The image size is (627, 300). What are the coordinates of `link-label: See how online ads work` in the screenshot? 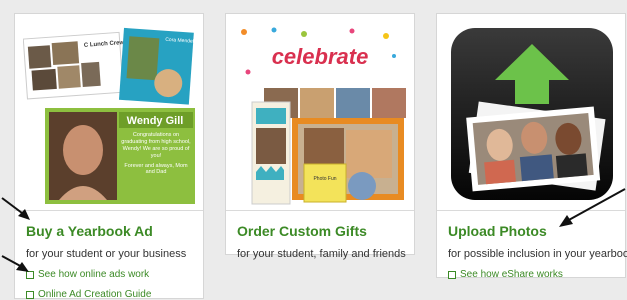 It's located at (93, 274).